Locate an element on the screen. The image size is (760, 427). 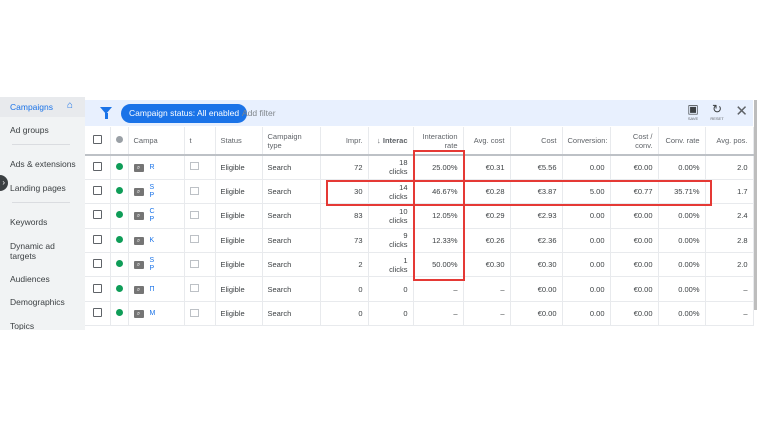
col-conv-rate: Conv. rate is located at coordinates (682, 141).